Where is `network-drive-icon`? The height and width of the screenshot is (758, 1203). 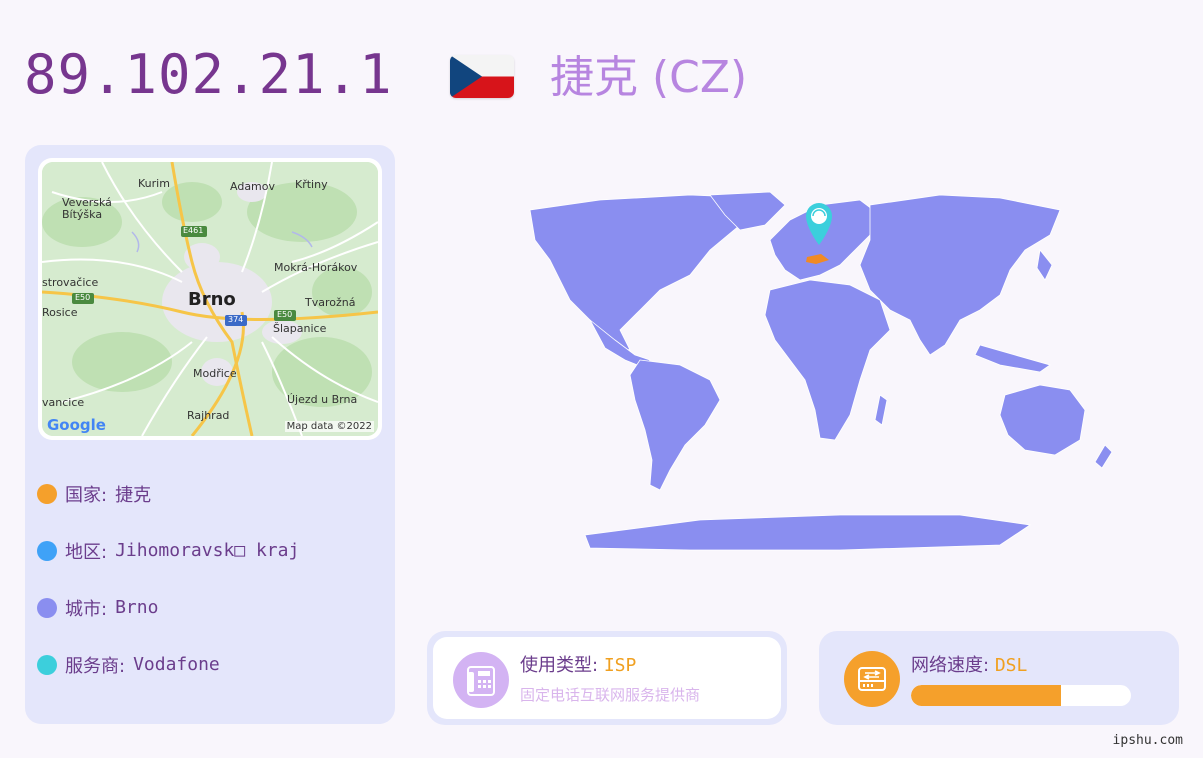
network-drive-icon is located at coordinates (872, 679).